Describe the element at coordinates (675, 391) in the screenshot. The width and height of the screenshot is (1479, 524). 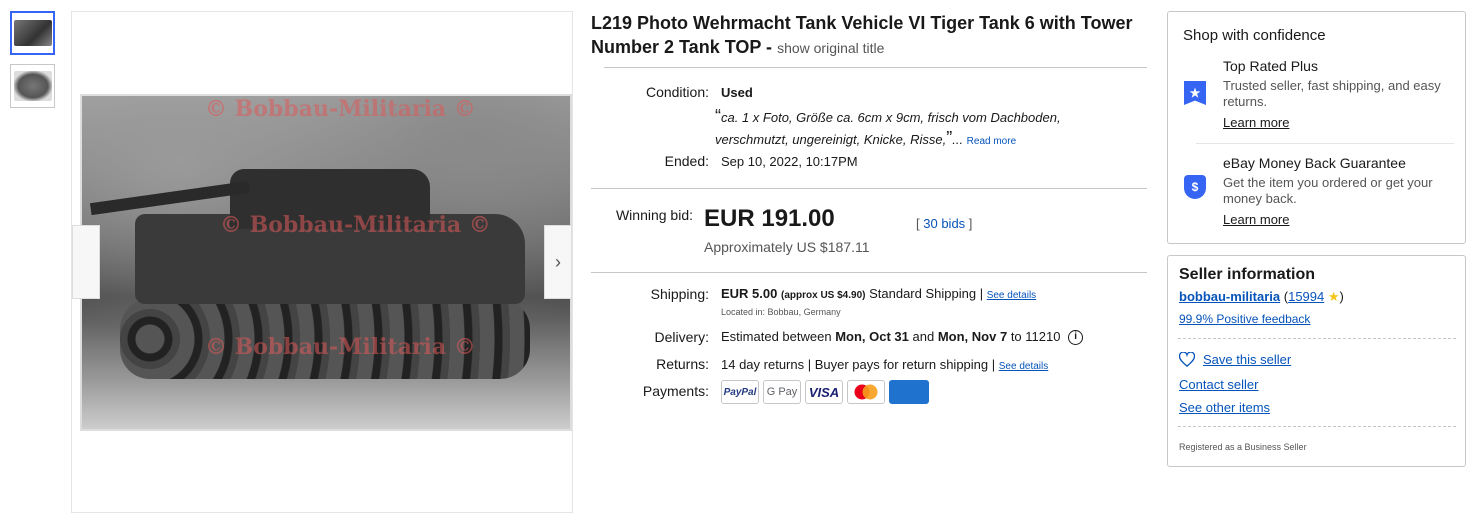
I see `payments-label: Payments:` at that location.